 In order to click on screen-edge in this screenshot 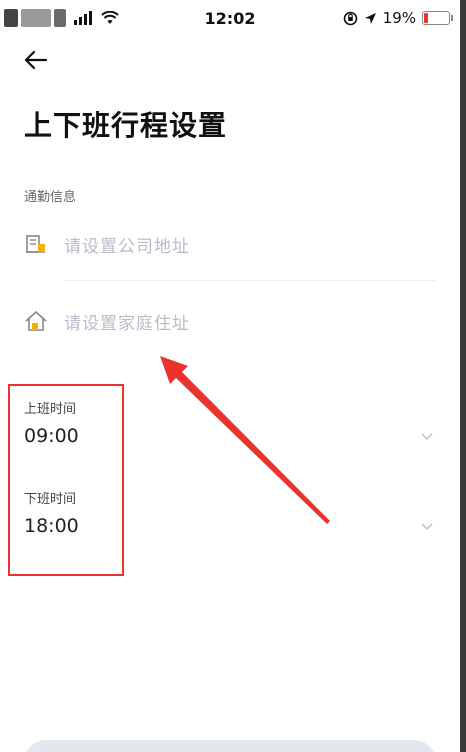, I will do `click(463, 376)`.